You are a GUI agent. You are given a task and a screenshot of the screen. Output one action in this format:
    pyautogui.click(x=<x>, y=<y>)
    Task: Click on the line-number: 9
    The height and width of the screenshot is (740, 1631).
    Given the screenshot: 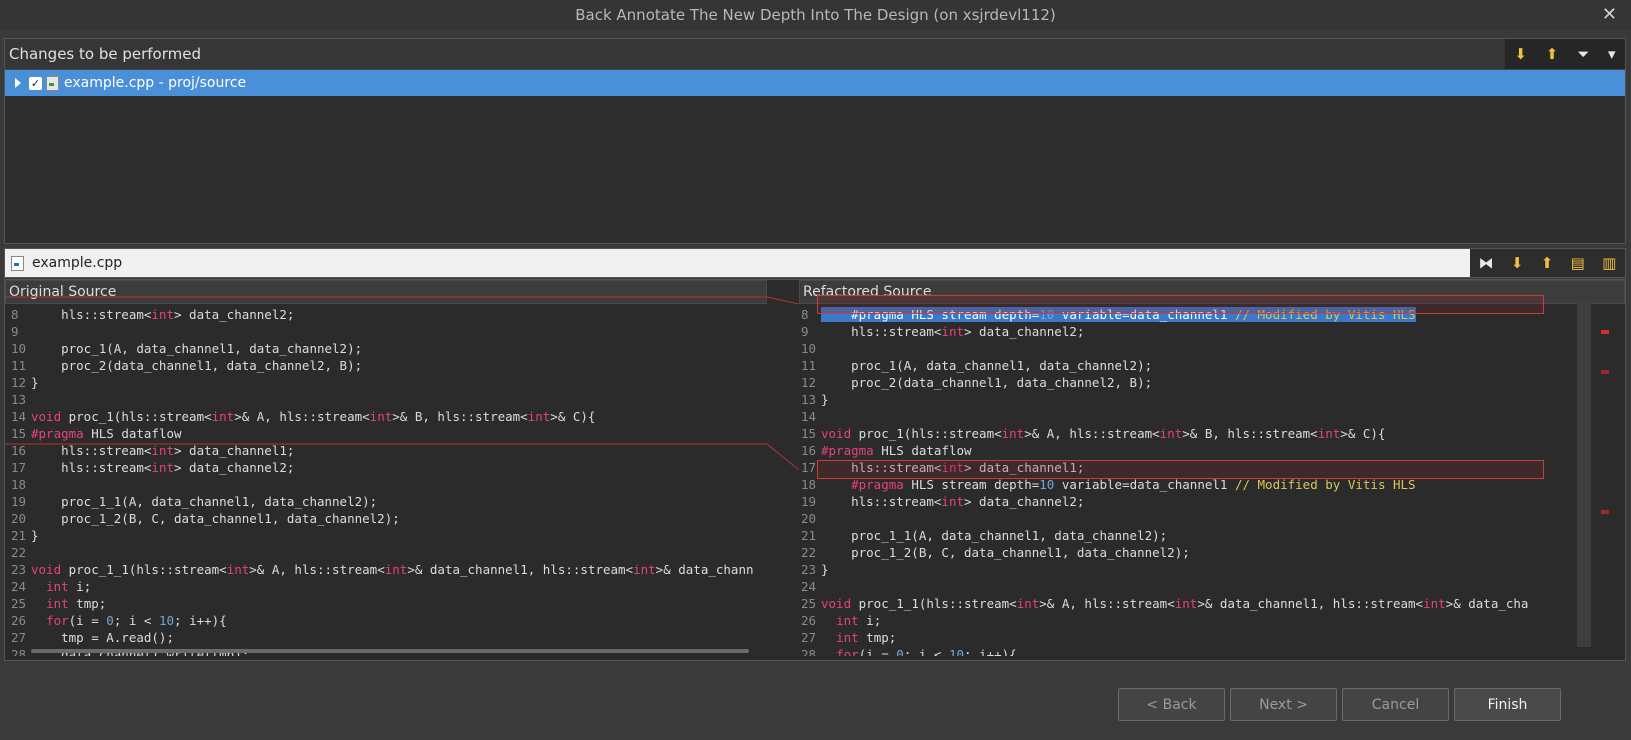 What is the action you would take?
    pyautogui.click(x=805, y=331)
    